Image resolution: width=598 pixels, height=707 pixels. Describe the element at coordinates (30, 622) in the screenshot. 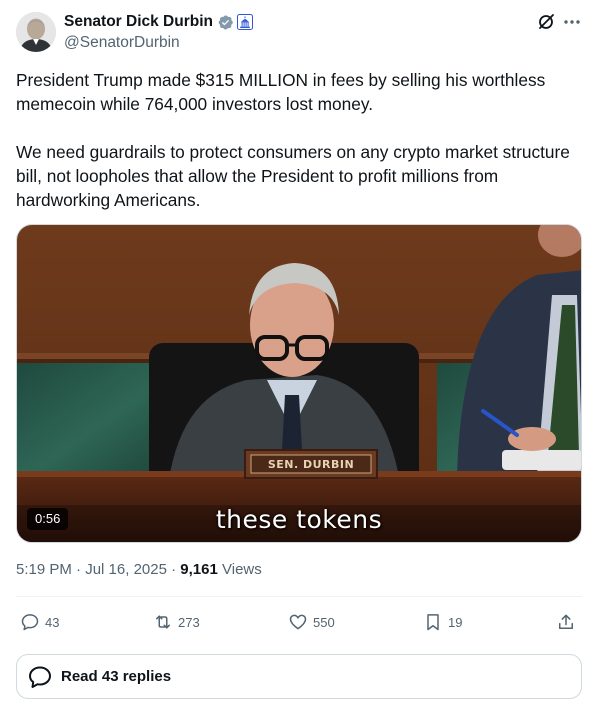

I see `reply-icon` at that location.